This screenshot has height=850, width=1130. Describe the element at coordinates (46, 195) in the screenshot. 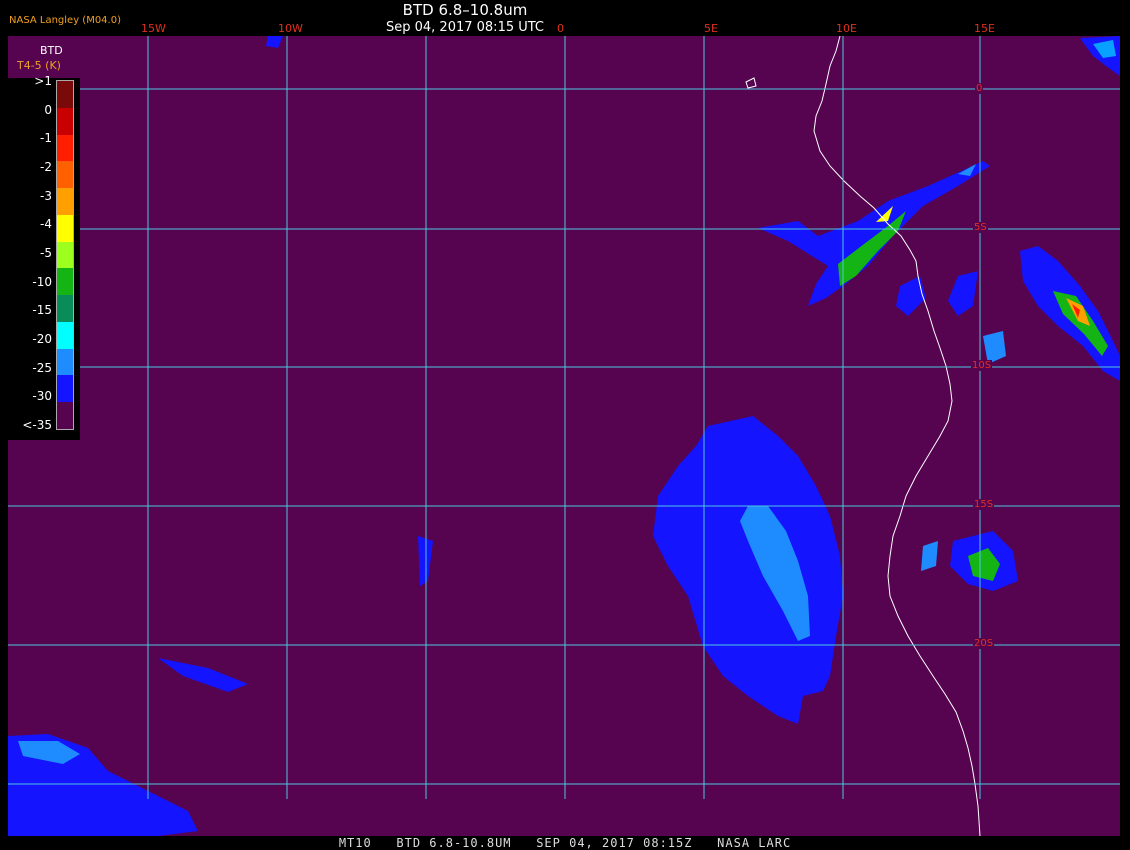

I see `legend-tick-label: -3` at that location.